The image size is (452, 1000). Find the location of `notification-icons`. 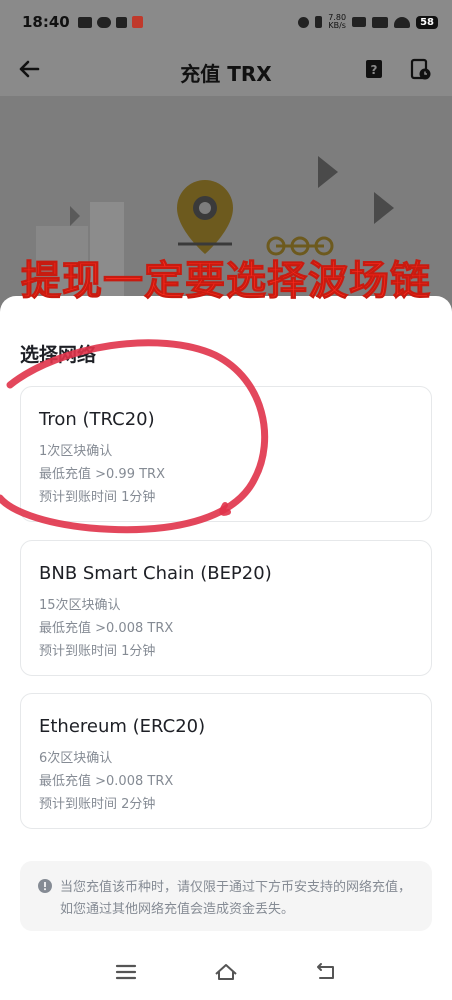

notification-icons is located at coordinates (110, 22).